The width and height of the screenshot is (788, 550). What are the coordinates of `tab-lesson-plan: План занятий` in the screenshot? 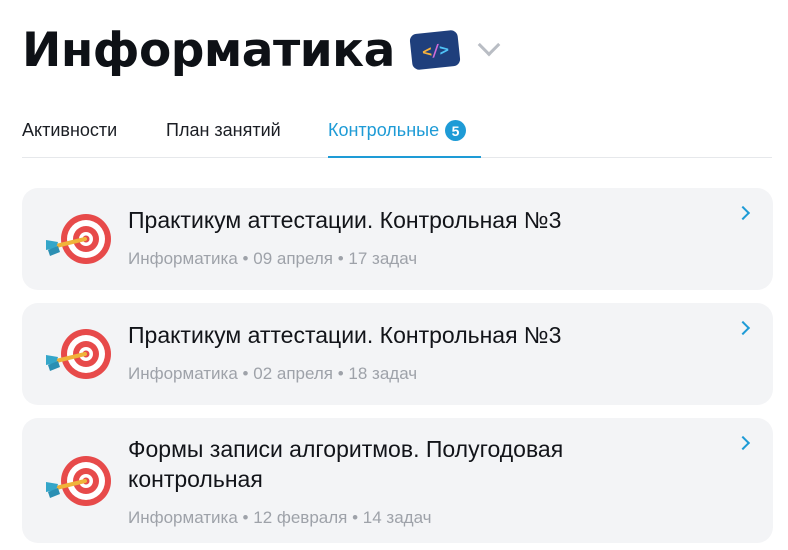 It's located at (223, 130).